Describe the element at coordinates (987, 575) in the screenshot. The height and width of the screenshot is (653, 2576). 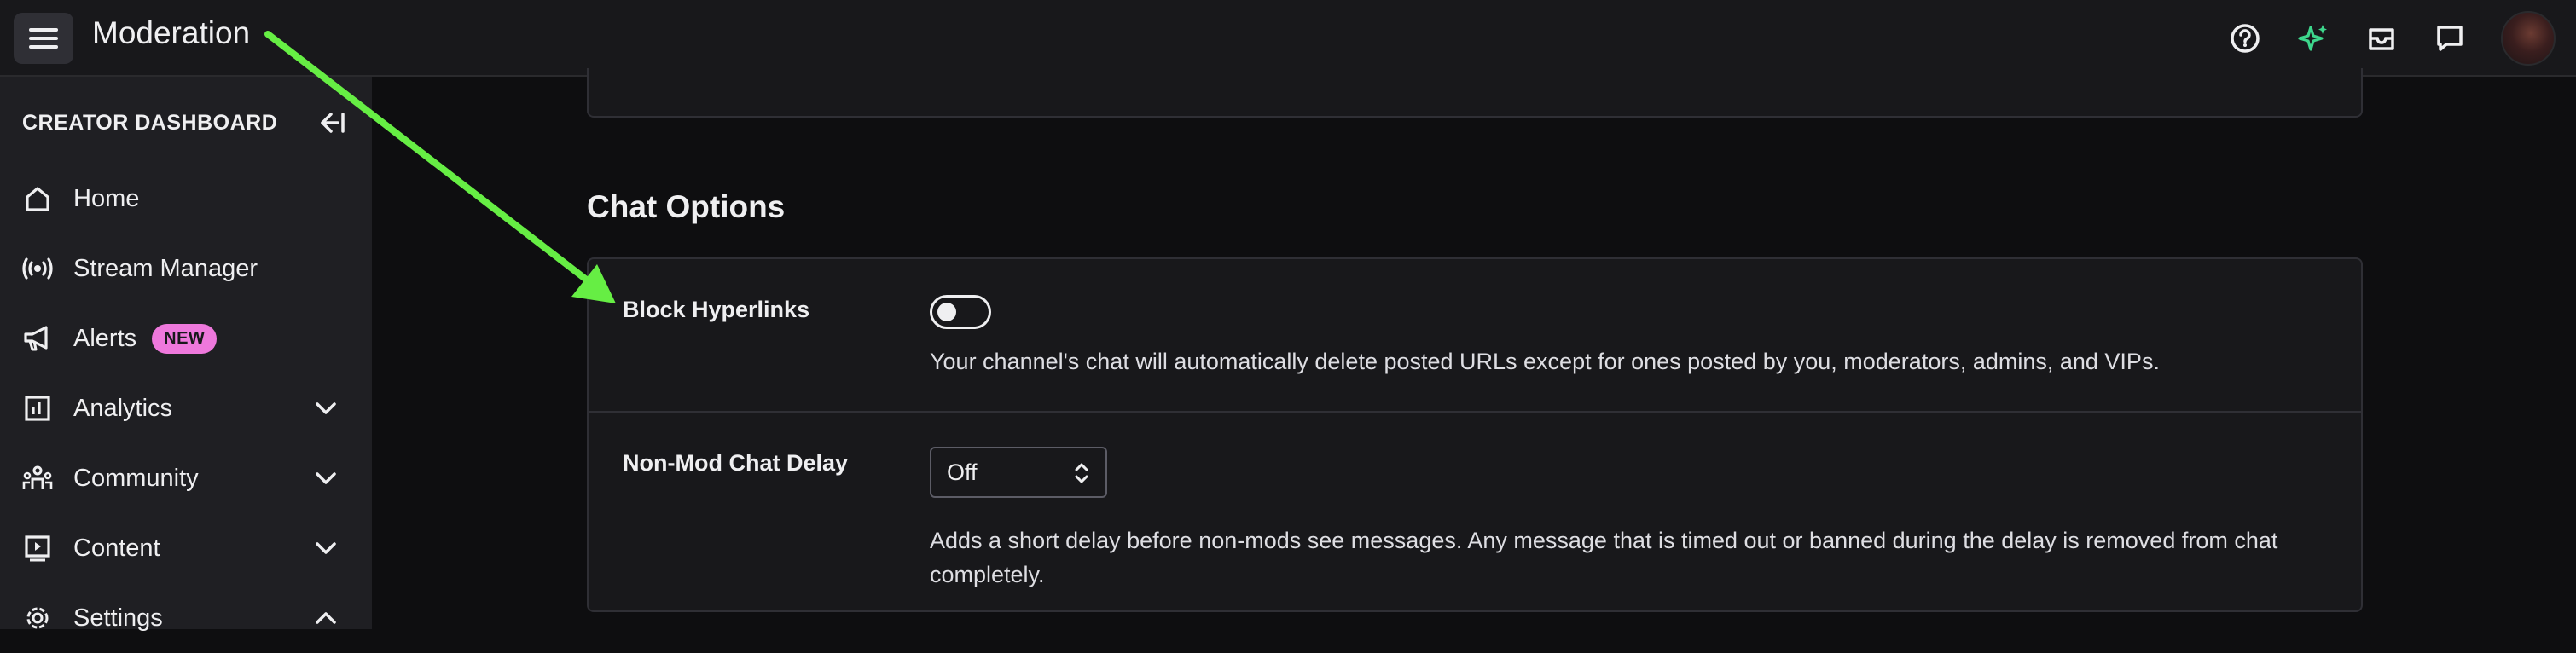
I see `chat-delay-description-line2: completely.` at that location.